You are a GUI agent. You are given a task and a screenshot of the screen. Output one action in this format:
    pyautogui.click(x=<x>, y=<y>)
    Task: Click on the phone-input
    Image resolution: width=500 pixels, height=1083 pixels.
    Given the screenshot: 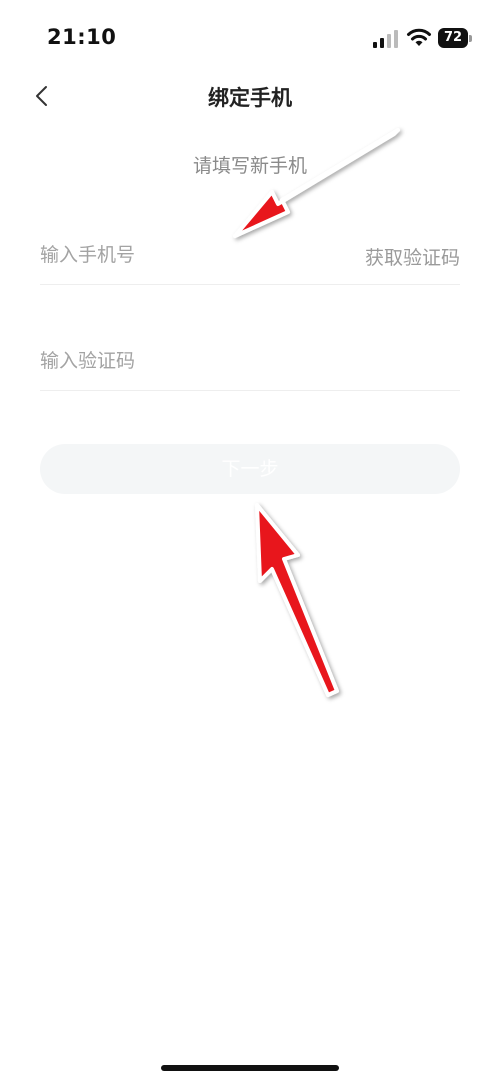 What is the action you would take?
    pyautogui.click(x=175, y=255)
    